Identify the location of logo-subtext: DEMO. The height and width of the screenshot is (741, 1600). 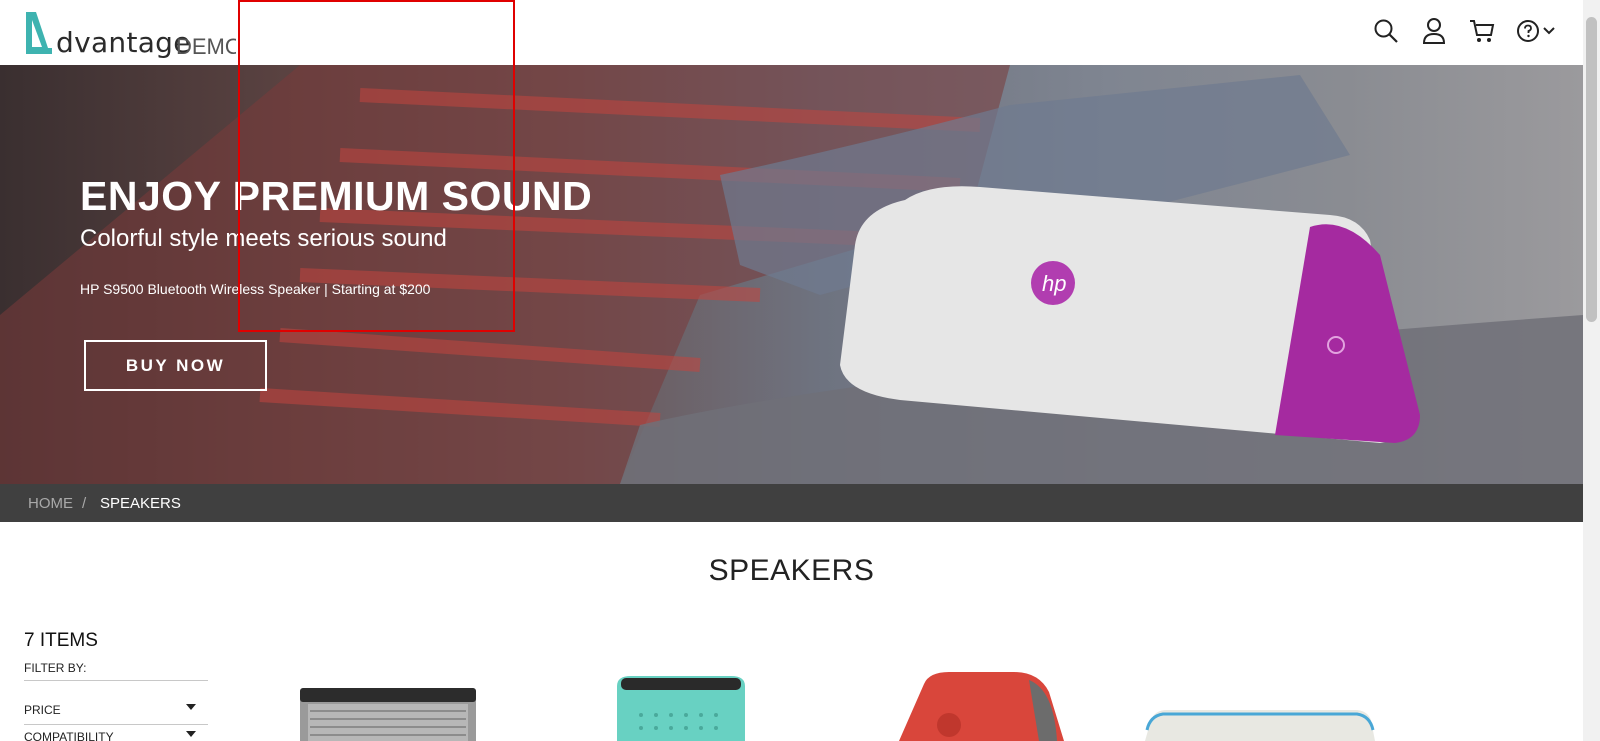
(206, 46).